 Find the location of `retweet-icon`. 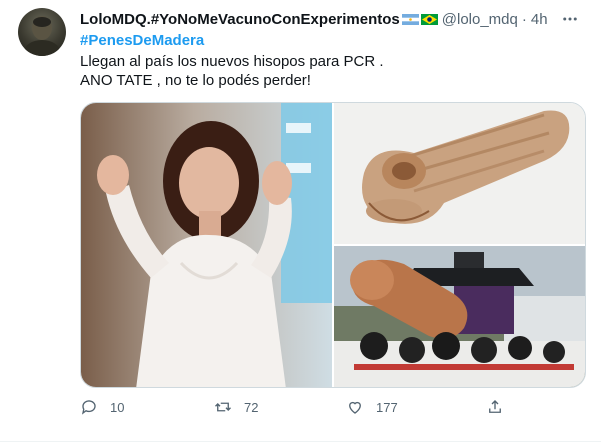

retweet-icon is located at coordinates (223, 407).